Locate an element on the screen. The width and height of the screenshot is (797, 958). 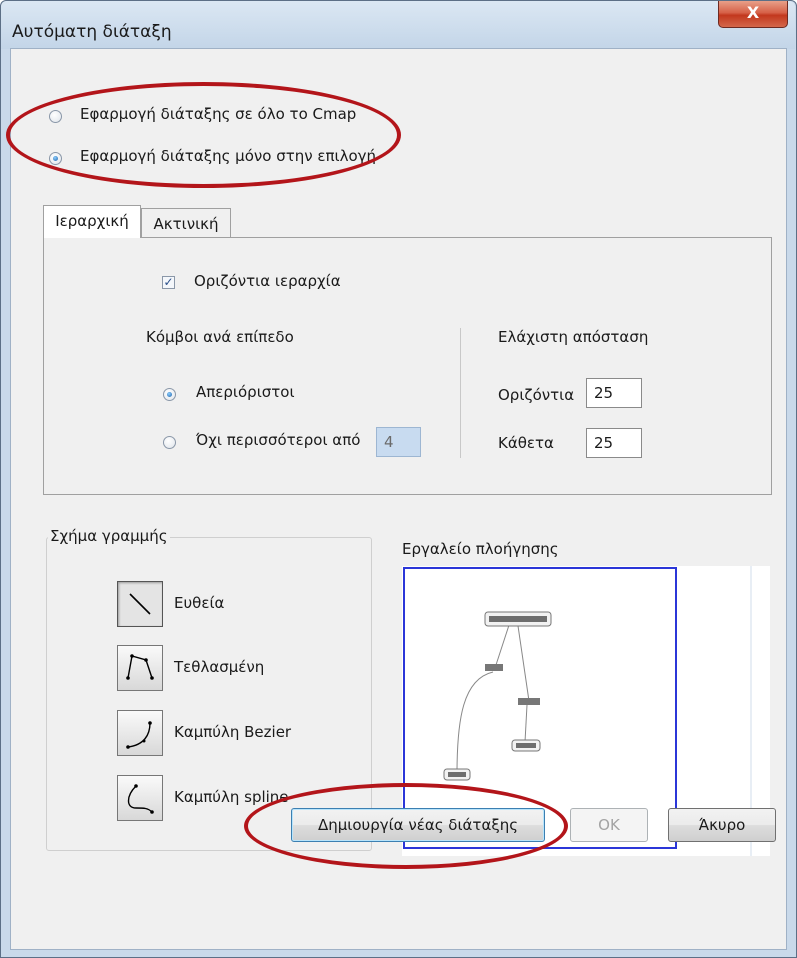
tab-radial: Ακτινική is located at coordinates (186, 223).